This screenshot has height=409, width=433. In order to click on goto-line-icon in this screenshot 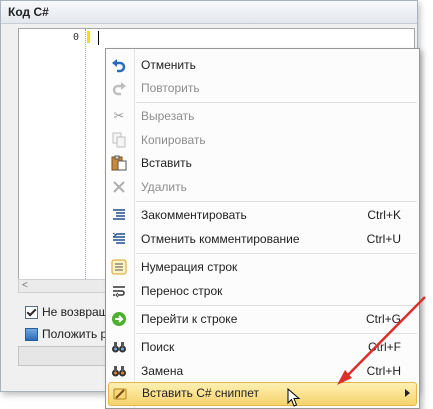, I will do `click(119, 319)`.